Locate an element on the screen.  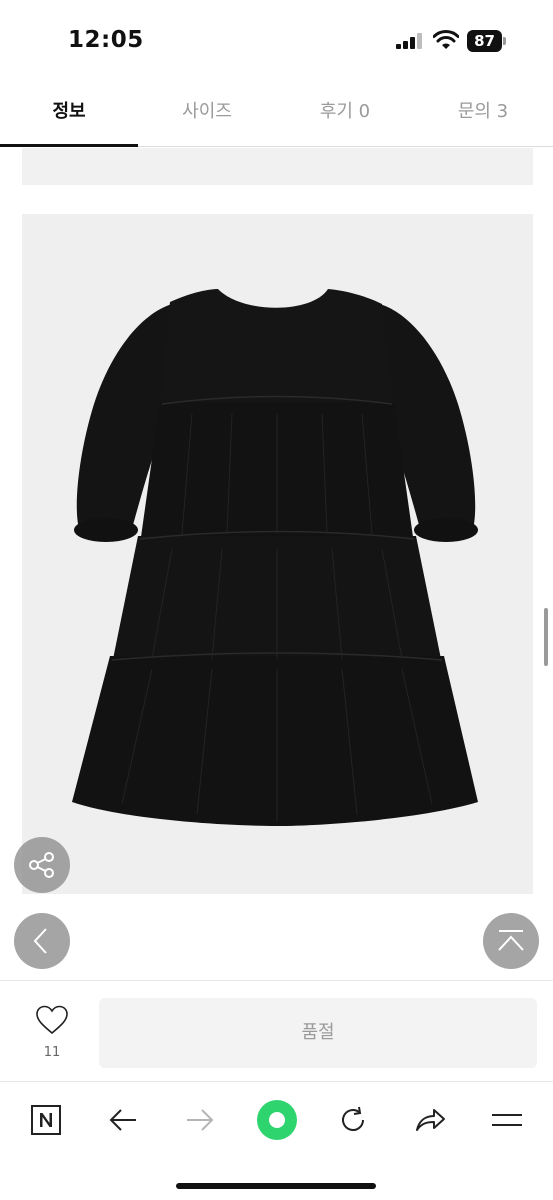
menu-button is located at coordinates (507, 1120).